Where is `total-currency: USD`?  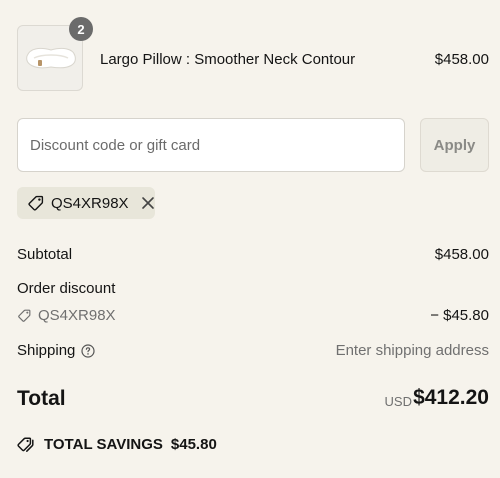 total-currency: USD is located at coordinates (398, 401).